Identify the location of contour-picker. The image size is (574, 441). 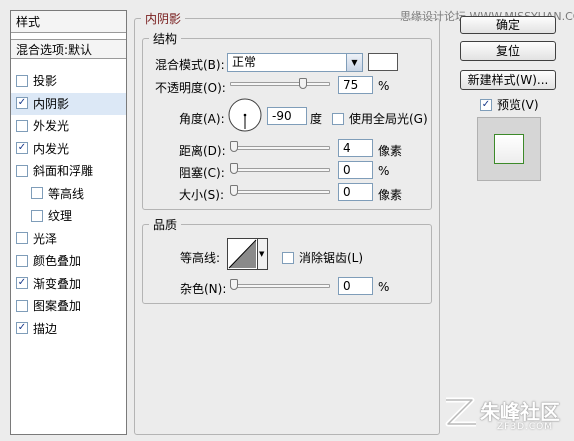
(242, 254).